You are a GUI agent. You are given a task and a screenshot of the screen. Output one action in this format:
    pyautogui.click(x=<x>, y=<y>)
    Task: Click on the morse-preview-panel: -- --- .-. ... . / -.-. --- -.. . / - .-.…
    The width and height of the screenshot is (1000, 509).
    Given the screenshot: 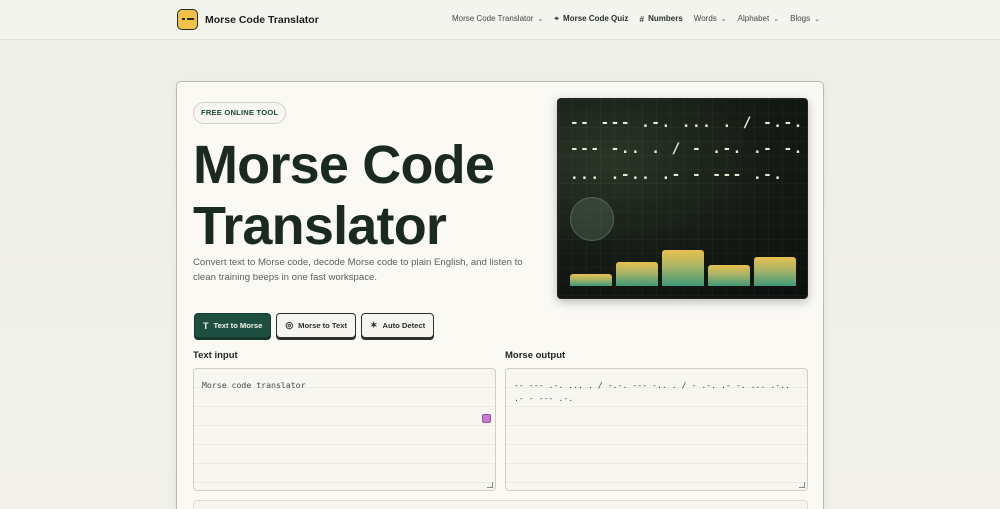 What is the action you would take?
    pyautogui.click(x=682, y=198)
    